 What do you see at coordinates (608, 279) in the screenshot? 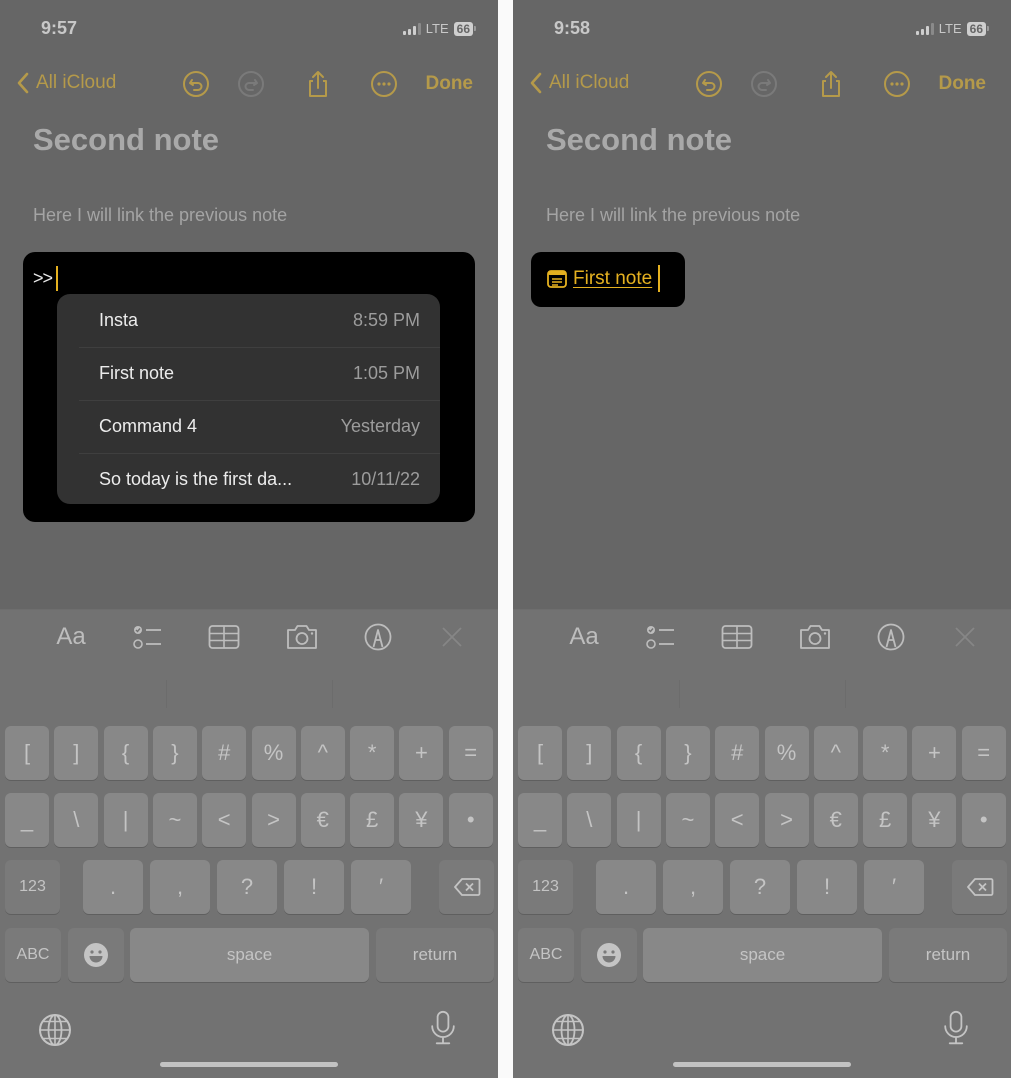
I see `note-link: First note` at bounding box center [608, 279].